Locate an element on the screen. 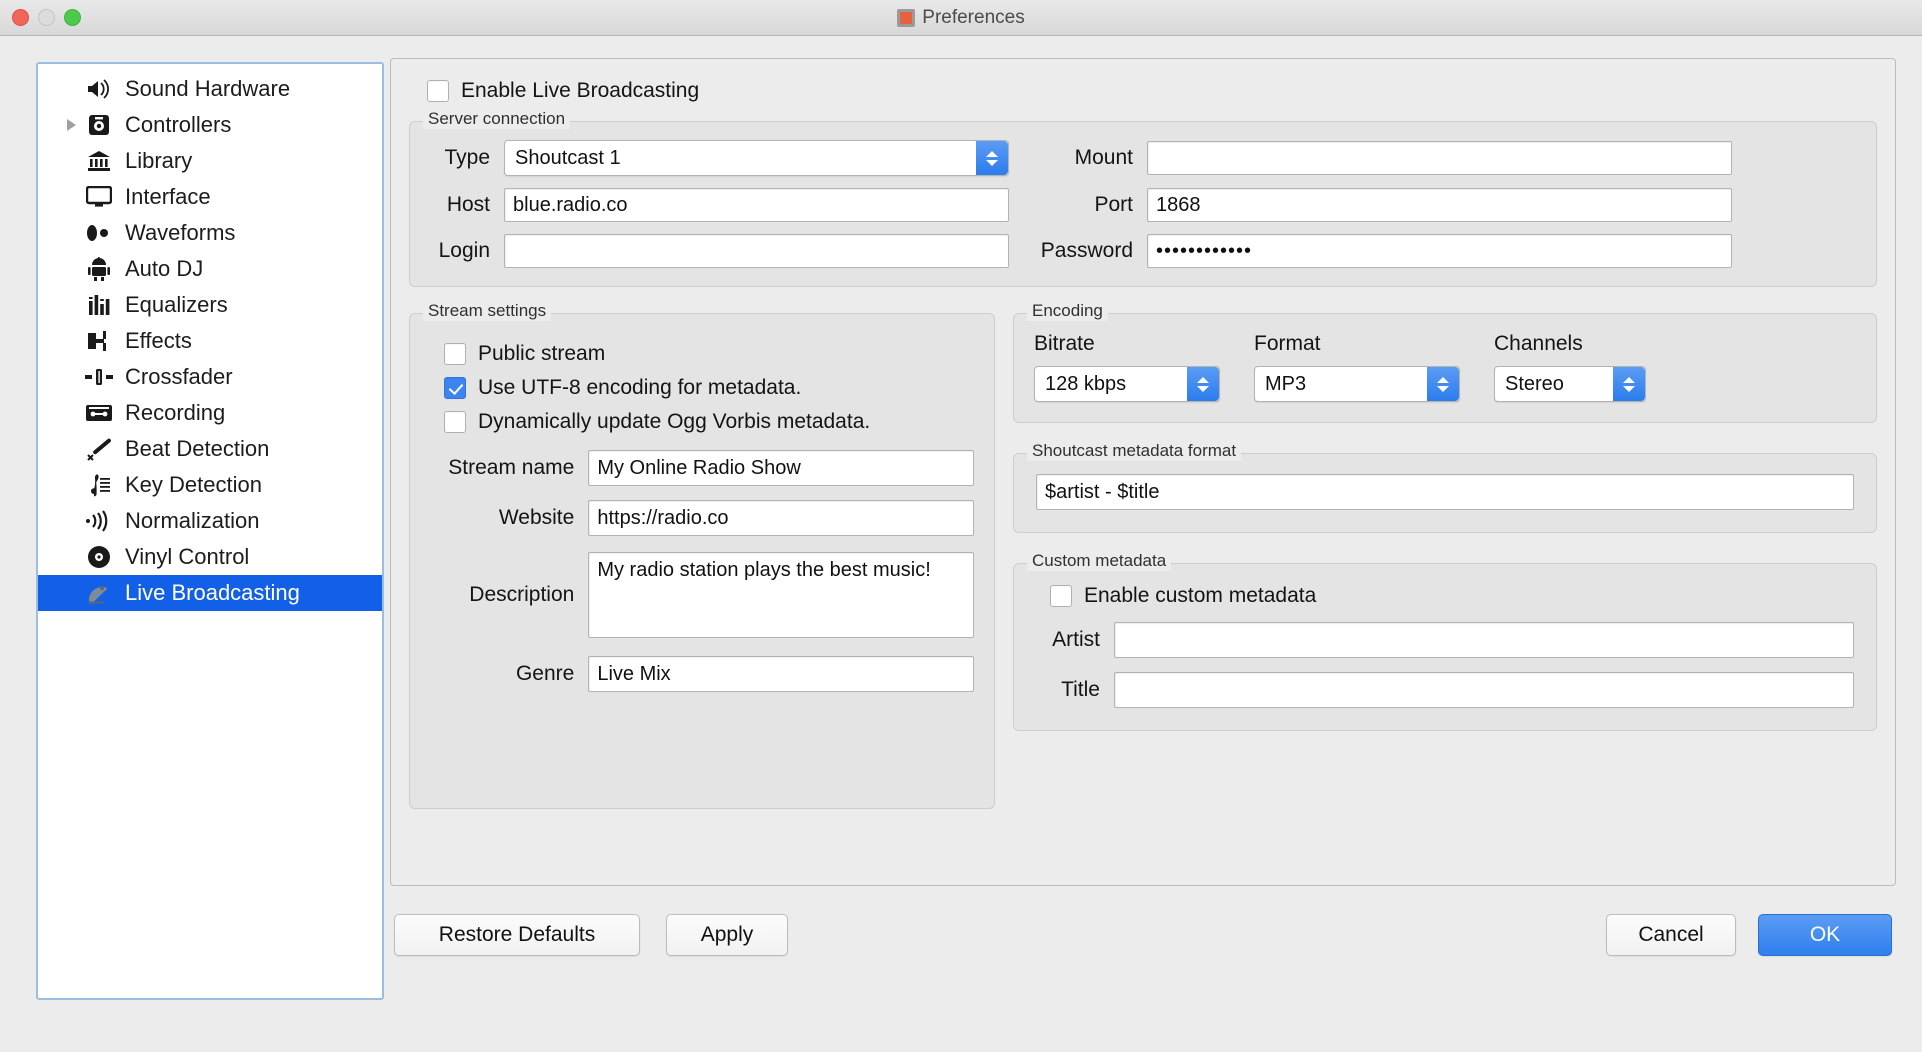  website-input: https://radio.co is located at coordinates (781, 518).